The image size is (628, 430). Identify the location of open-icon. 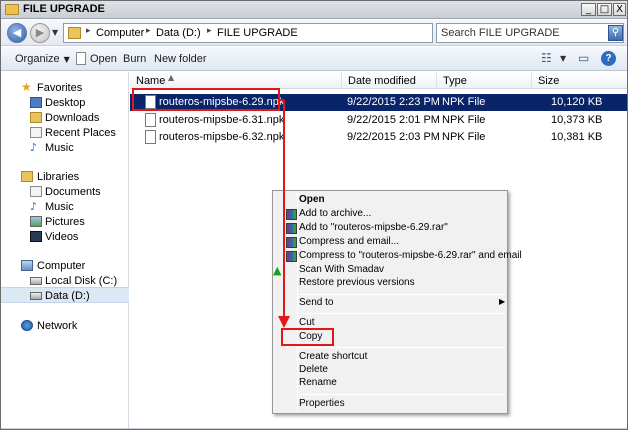
(81, 58).